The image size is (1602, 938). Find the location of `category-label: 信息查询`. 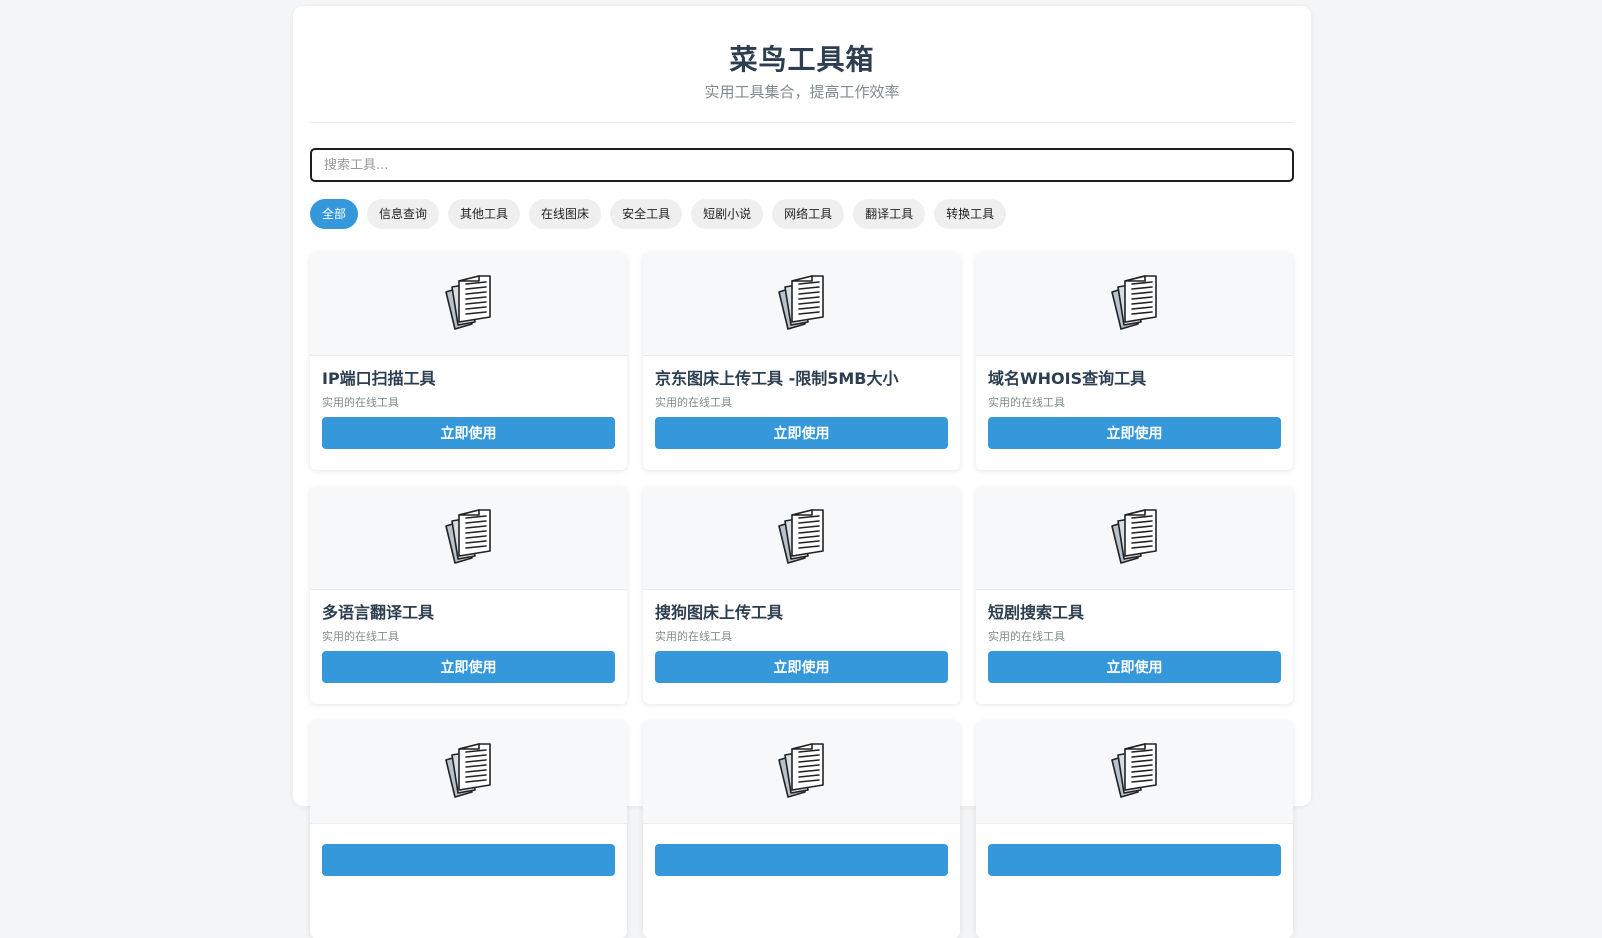

category-label: 信息查询 is located at coordinates (403, 214).